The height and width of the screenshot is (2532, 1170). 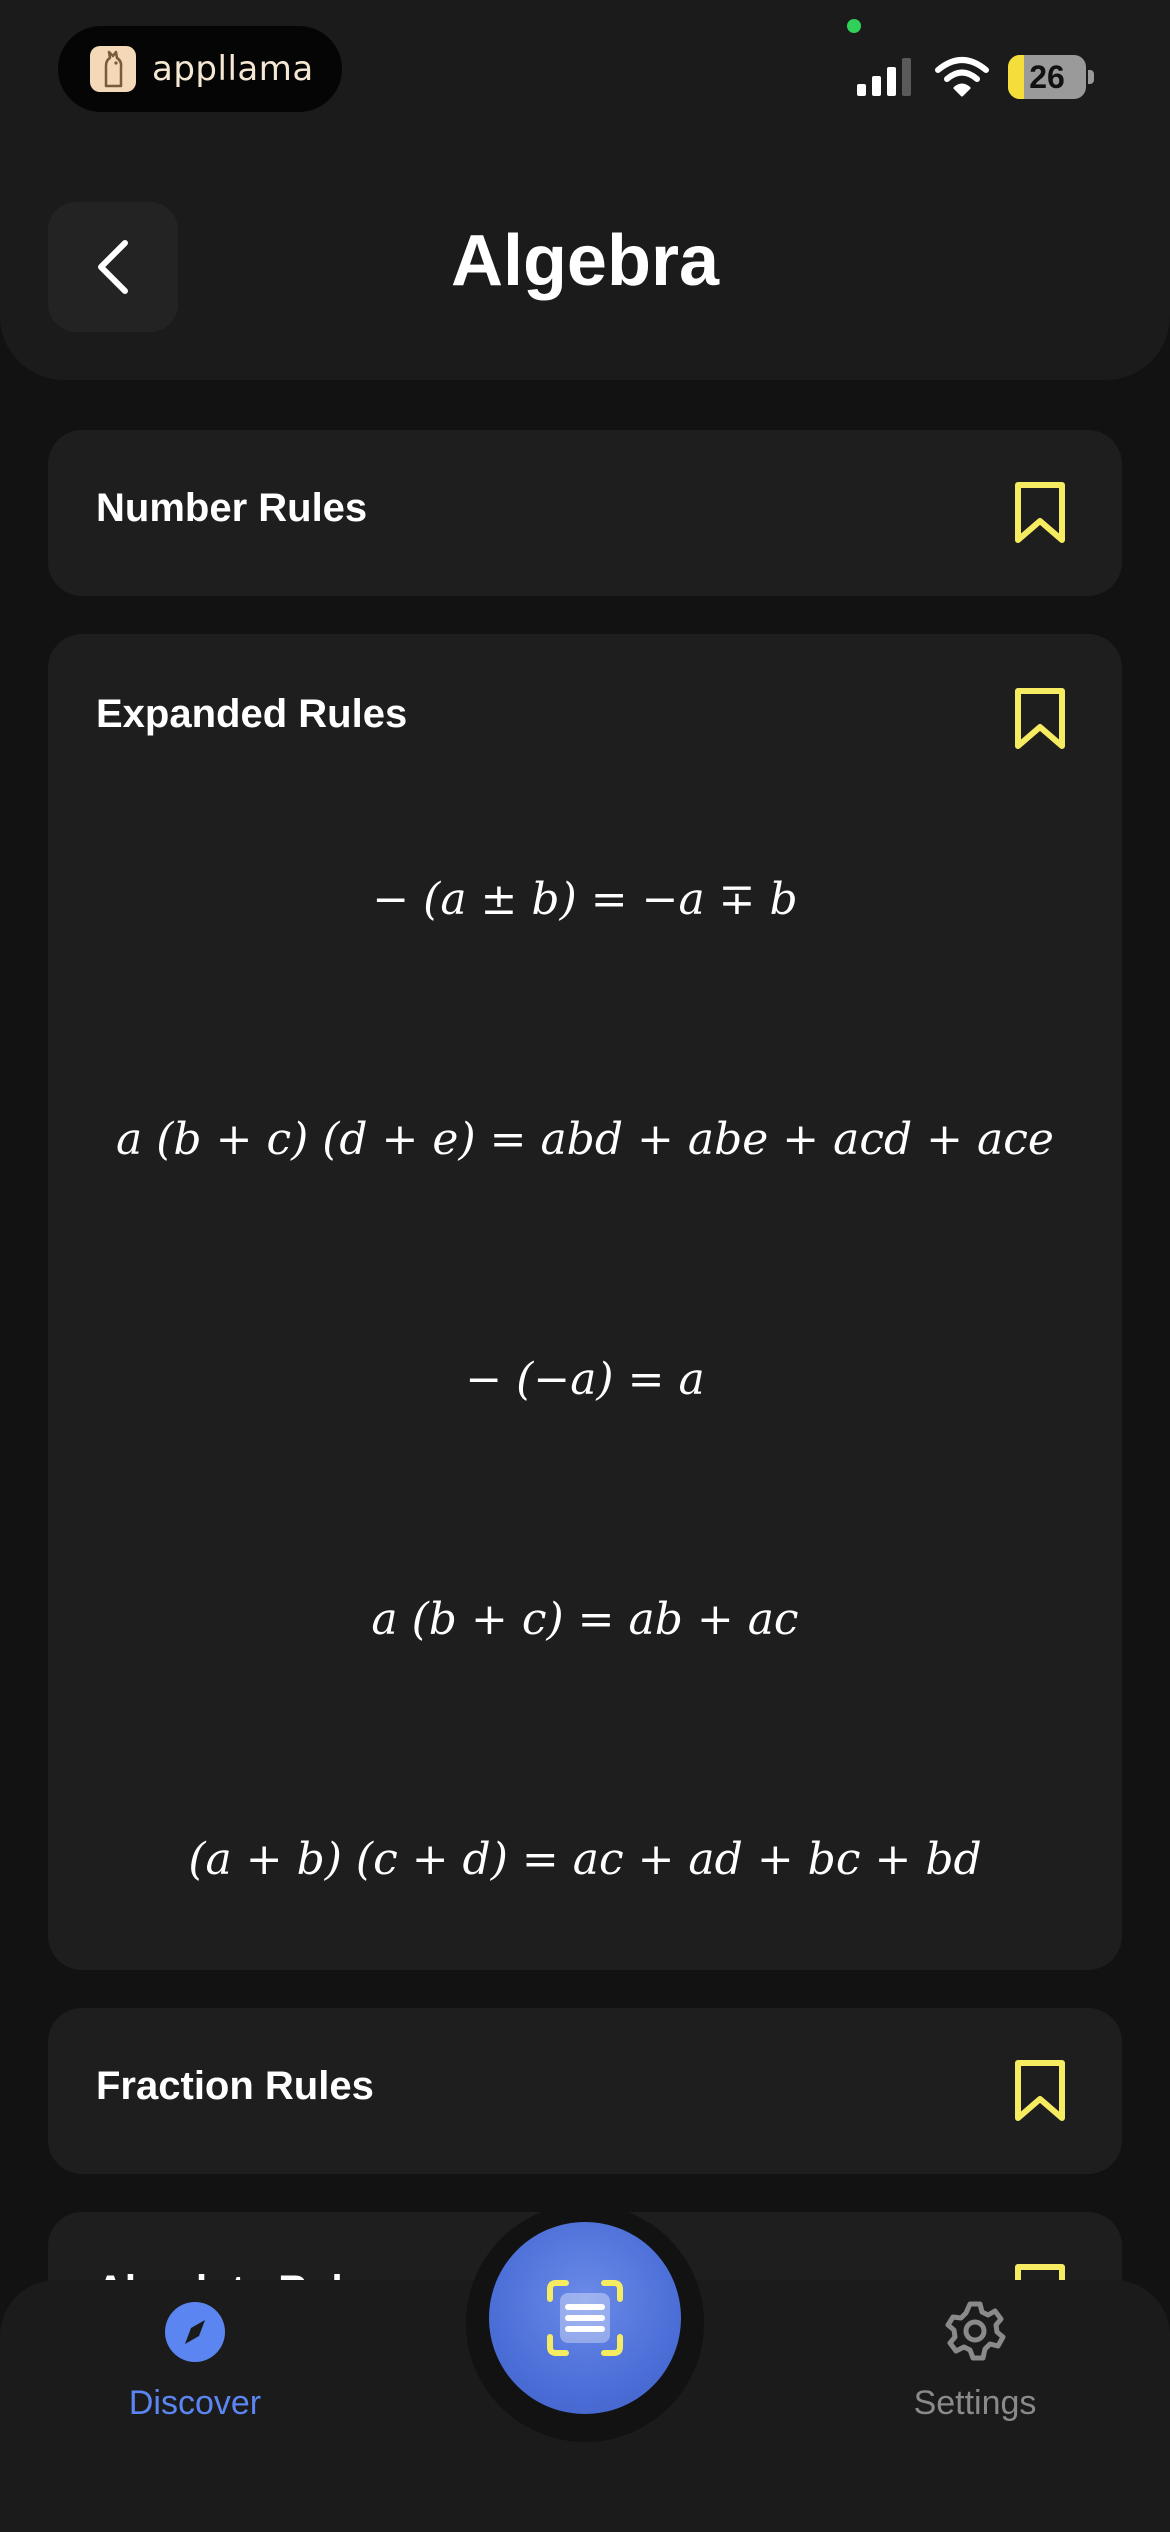 I want to click on tab-discover: Discover, so click(x=195, y=2370).